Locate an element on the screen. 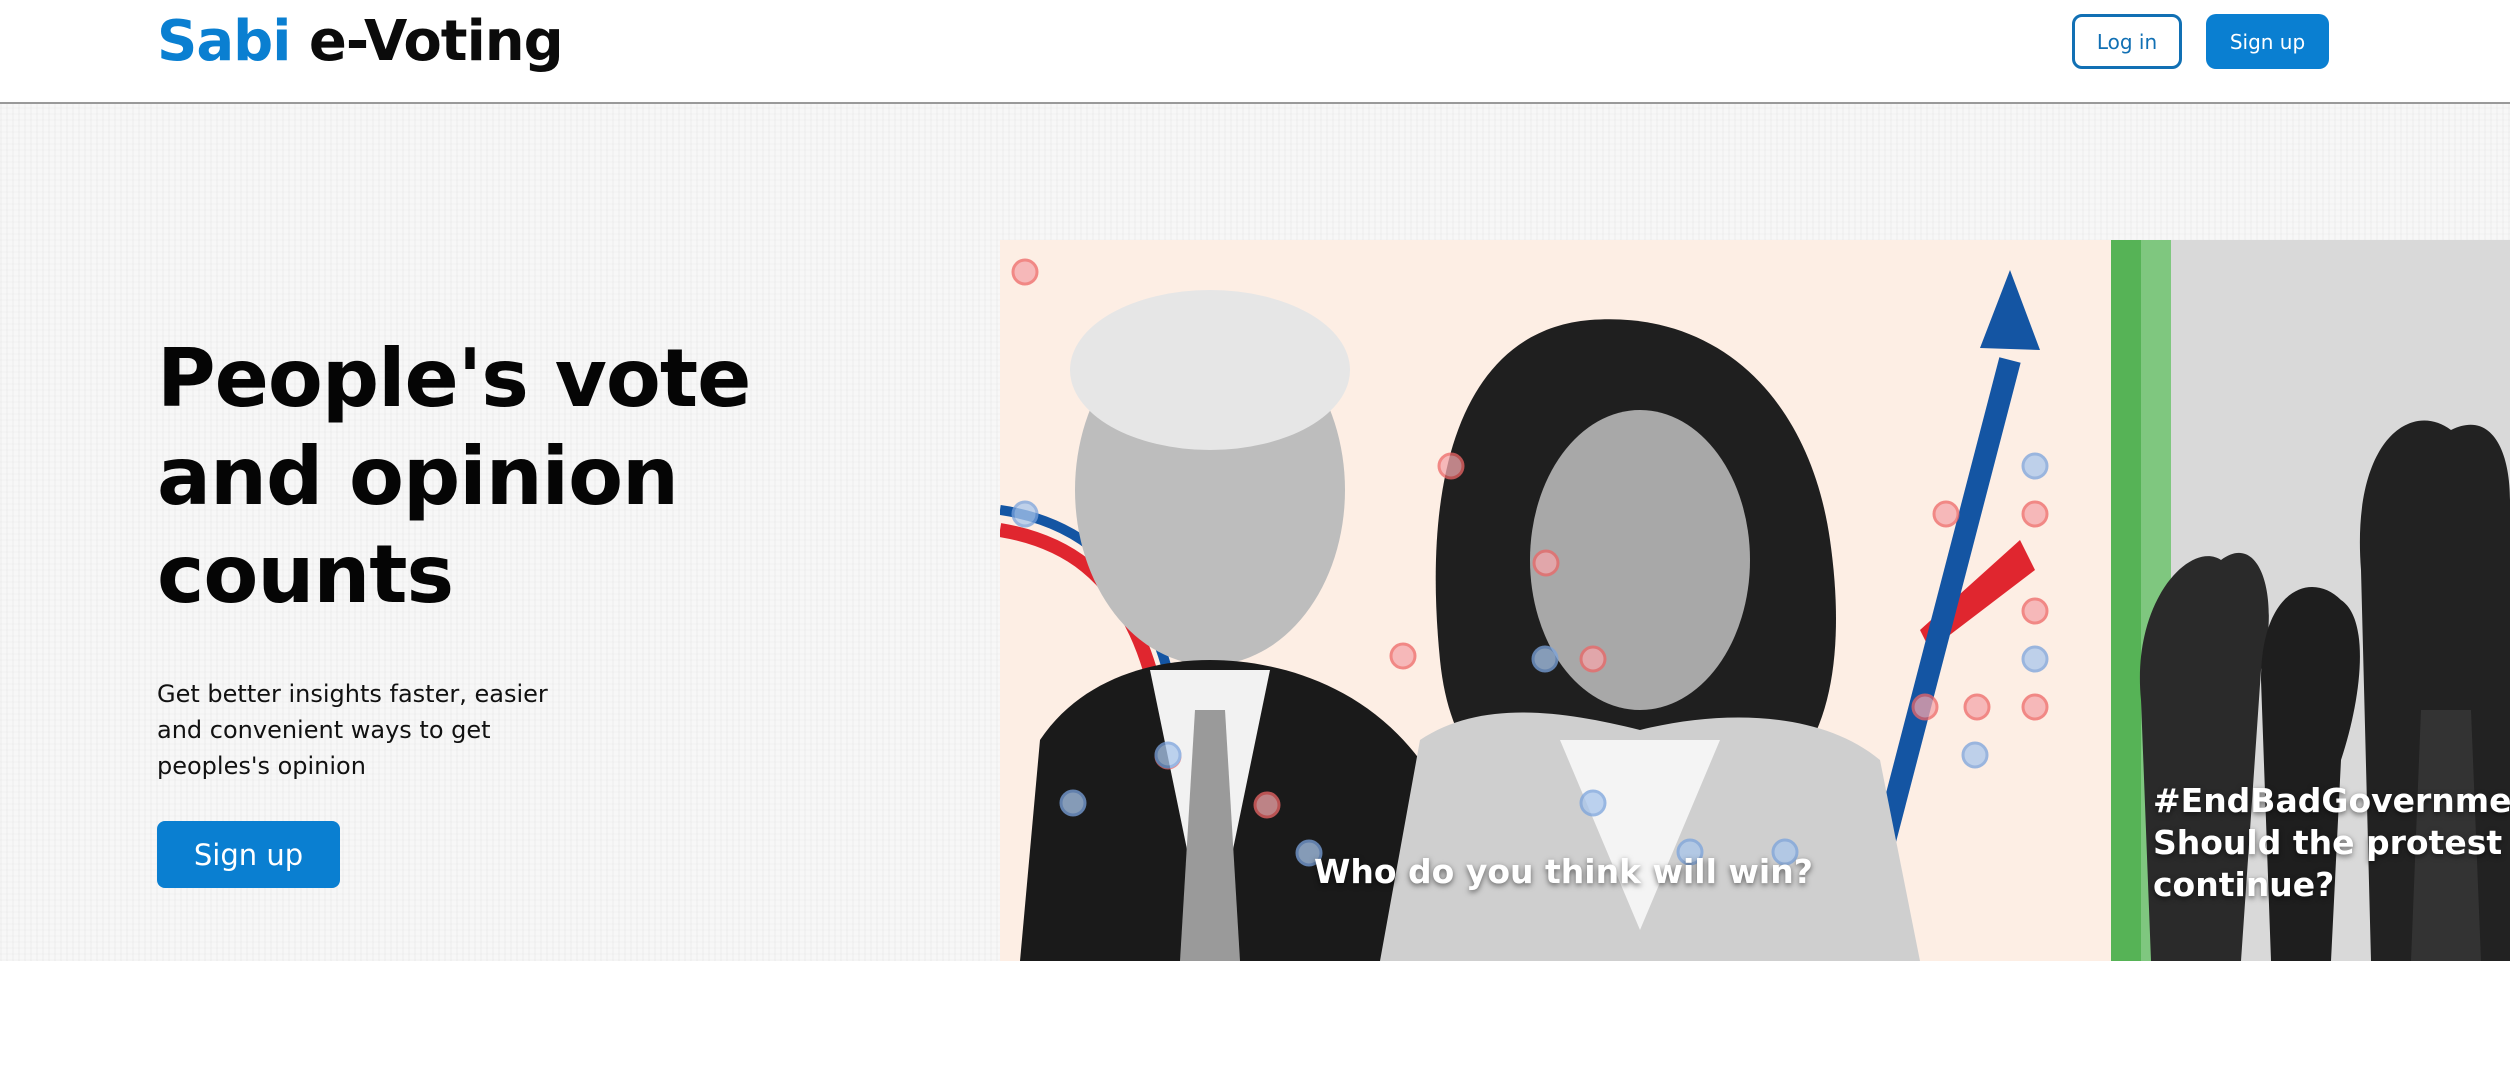  hero-signup-button: Sign up is located at coordinates (248, 854).